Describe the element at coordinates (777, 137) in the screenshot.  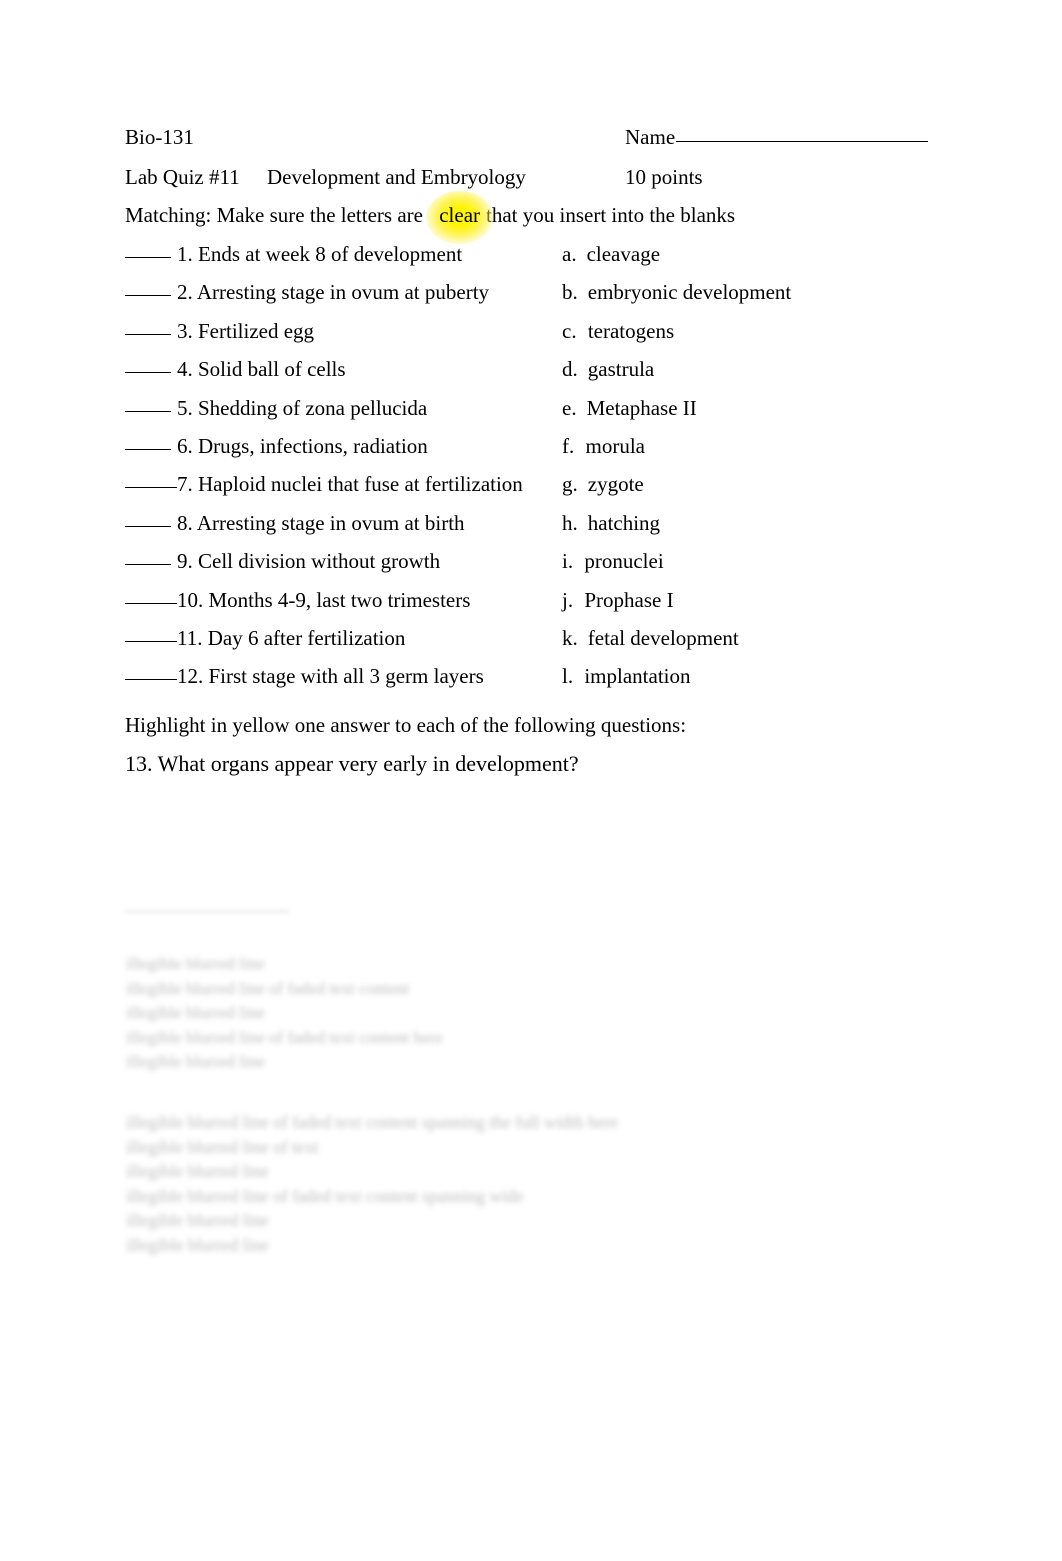
I see `name-field-group: Name` at that location.